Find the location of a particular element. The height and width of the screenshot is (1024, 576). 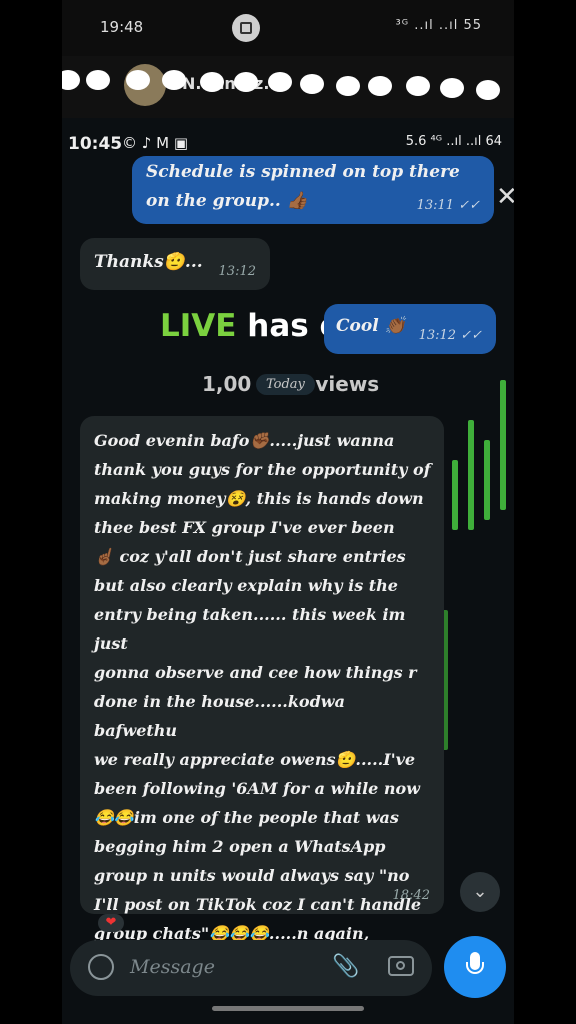

message-meta: 13:11 ✓✓ is located at coordinates (448, 205).